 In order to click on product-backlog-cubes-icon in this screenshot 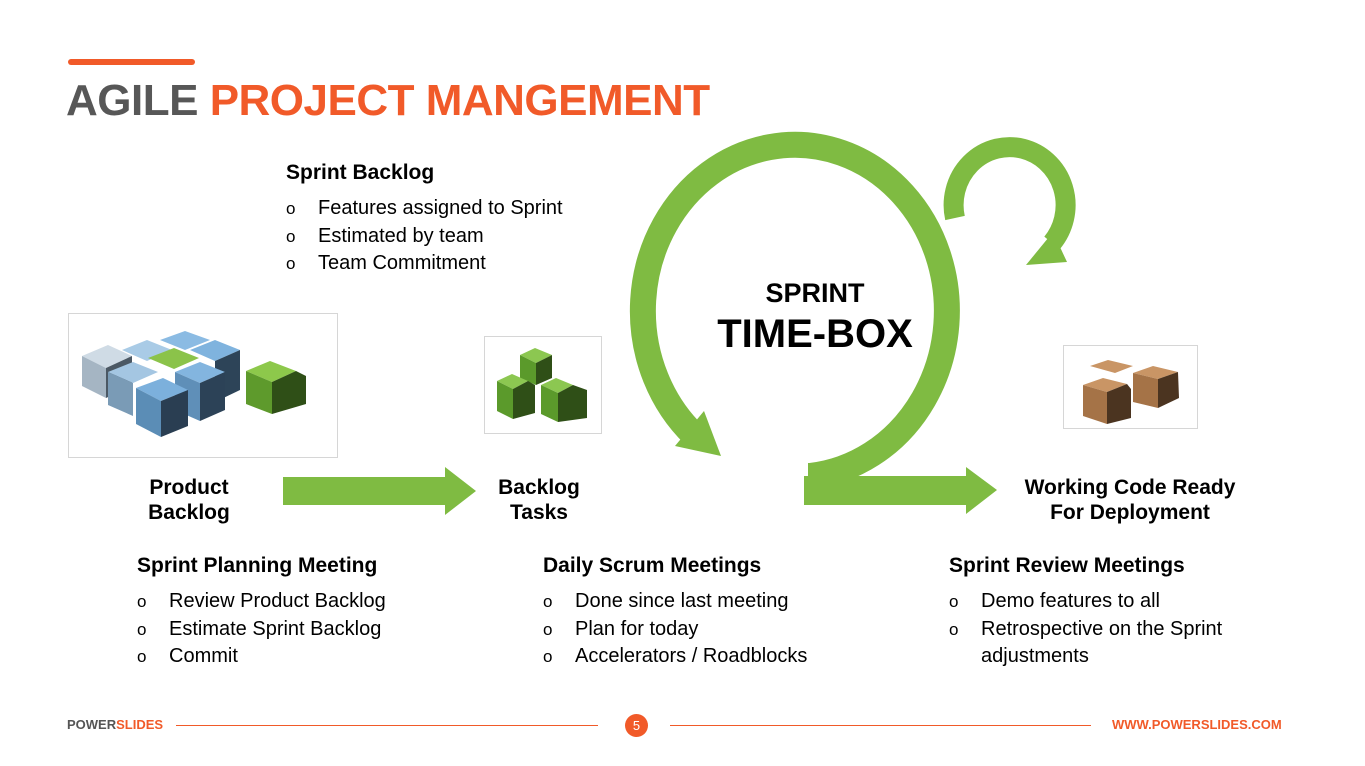, I will do `click(194, 384)`.